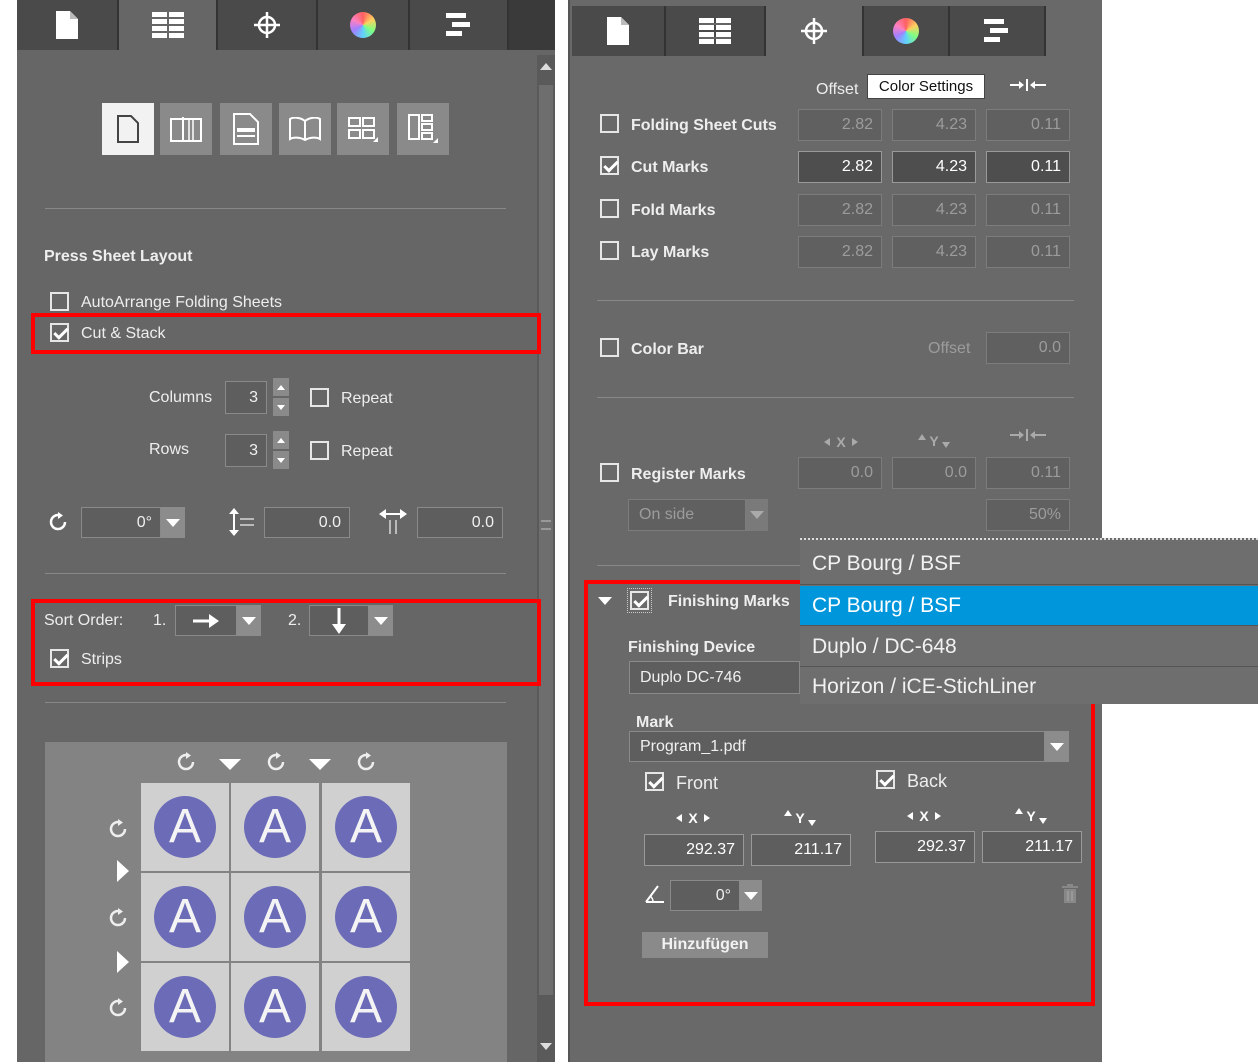 The image size is (1258, 1062). I want to click on register-position-select: On side, so click(687, 515).